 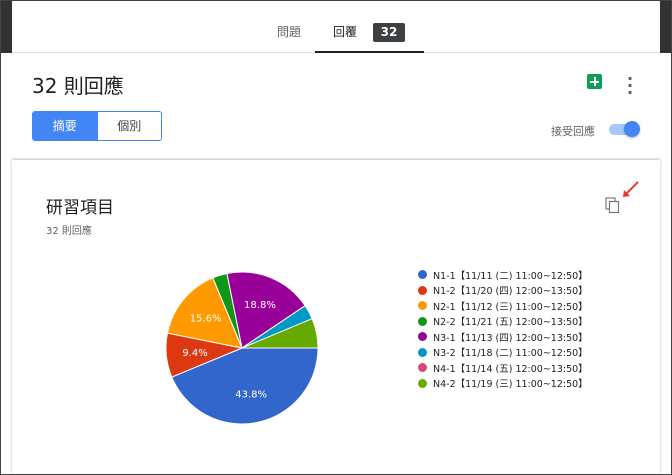 I want to click on legend-item: N1-1【11/11 (二) 11:00~12:50】, so click(x=503, y=275).